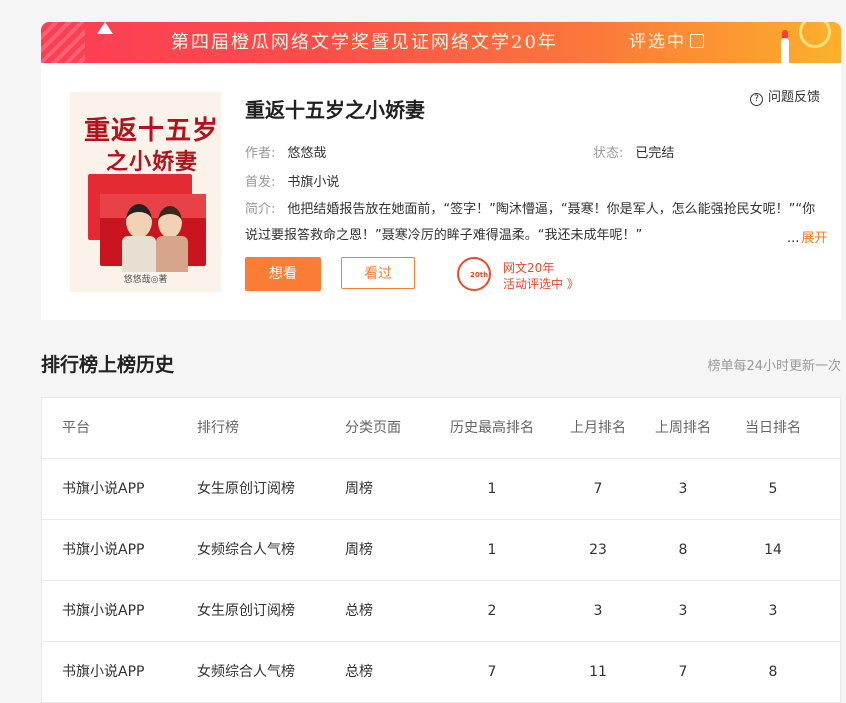  I want to click on cell-today: 14, so click(773, 550).